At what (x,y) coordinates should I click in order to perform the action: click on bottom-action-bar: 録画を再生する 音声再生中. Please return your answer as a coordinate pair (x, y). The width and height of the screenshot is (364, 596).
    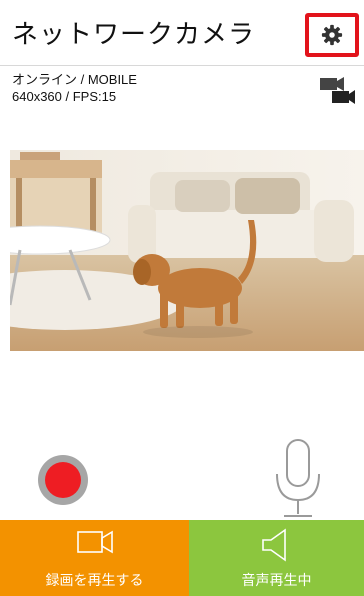
    Looking at the image, I should click on (182, 558).